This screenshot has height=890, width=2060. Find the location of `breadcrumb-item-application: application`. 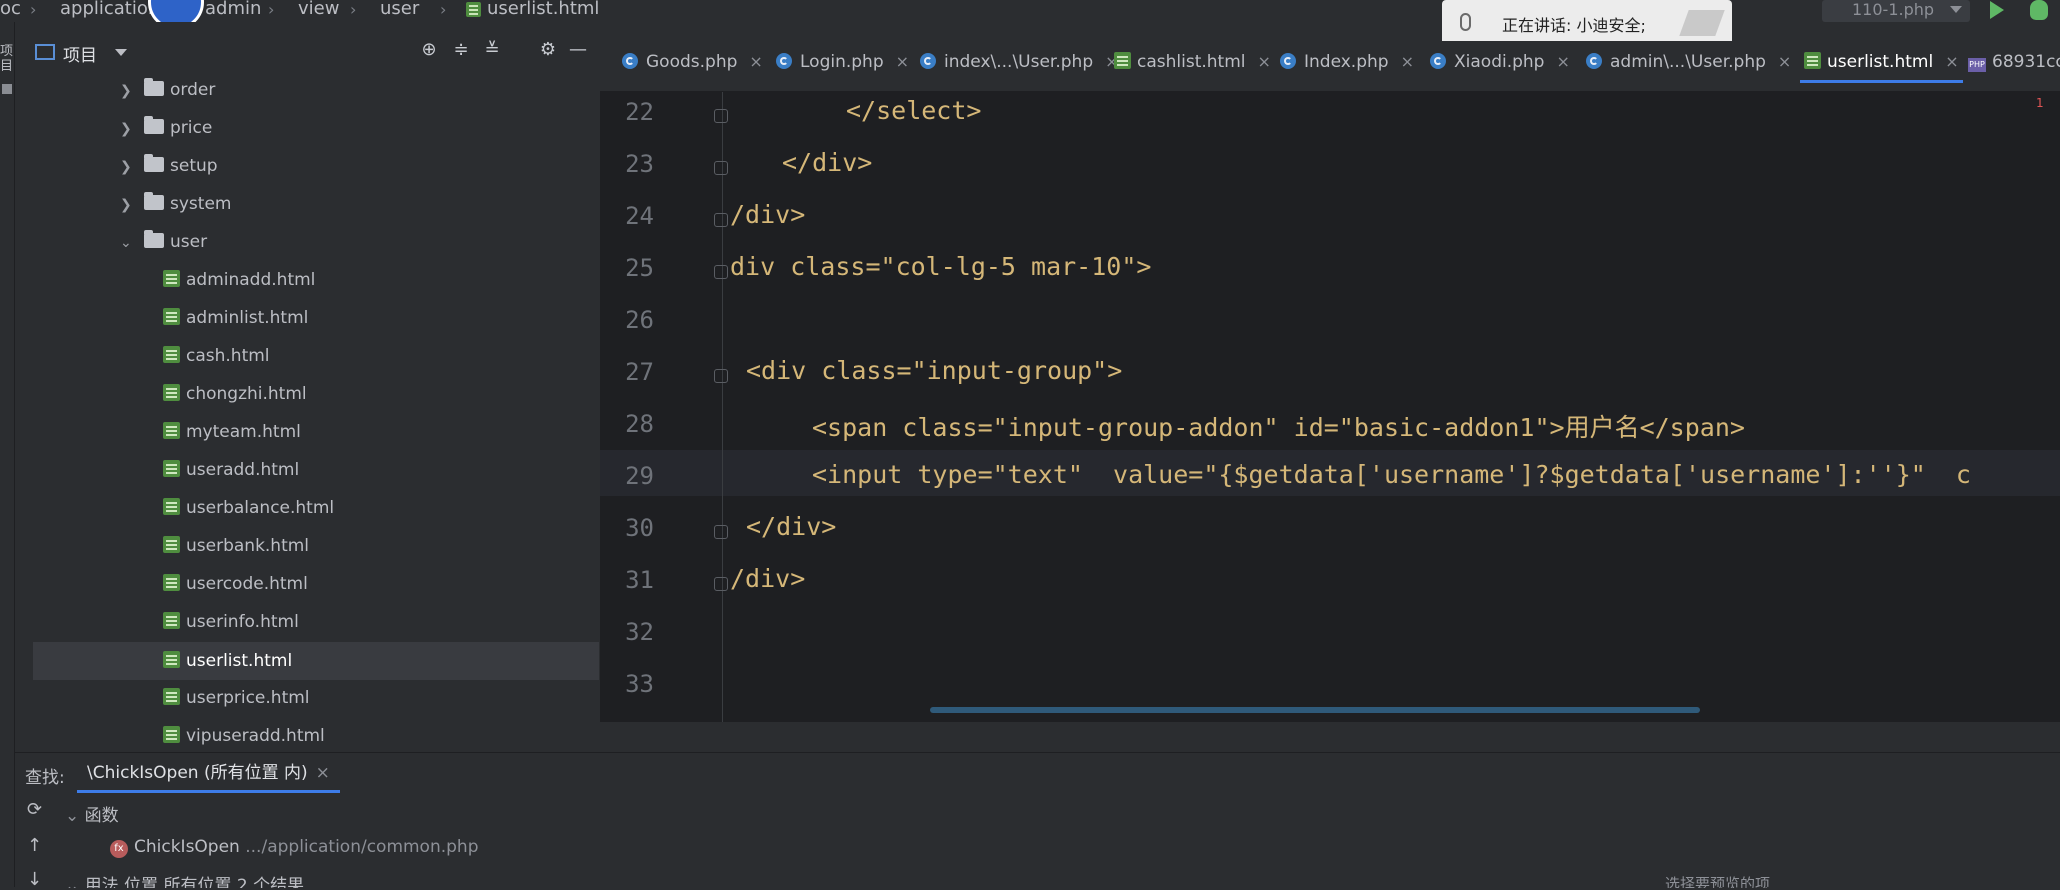

breadcrumb-item-application: application is located at coordinates (109, 9).